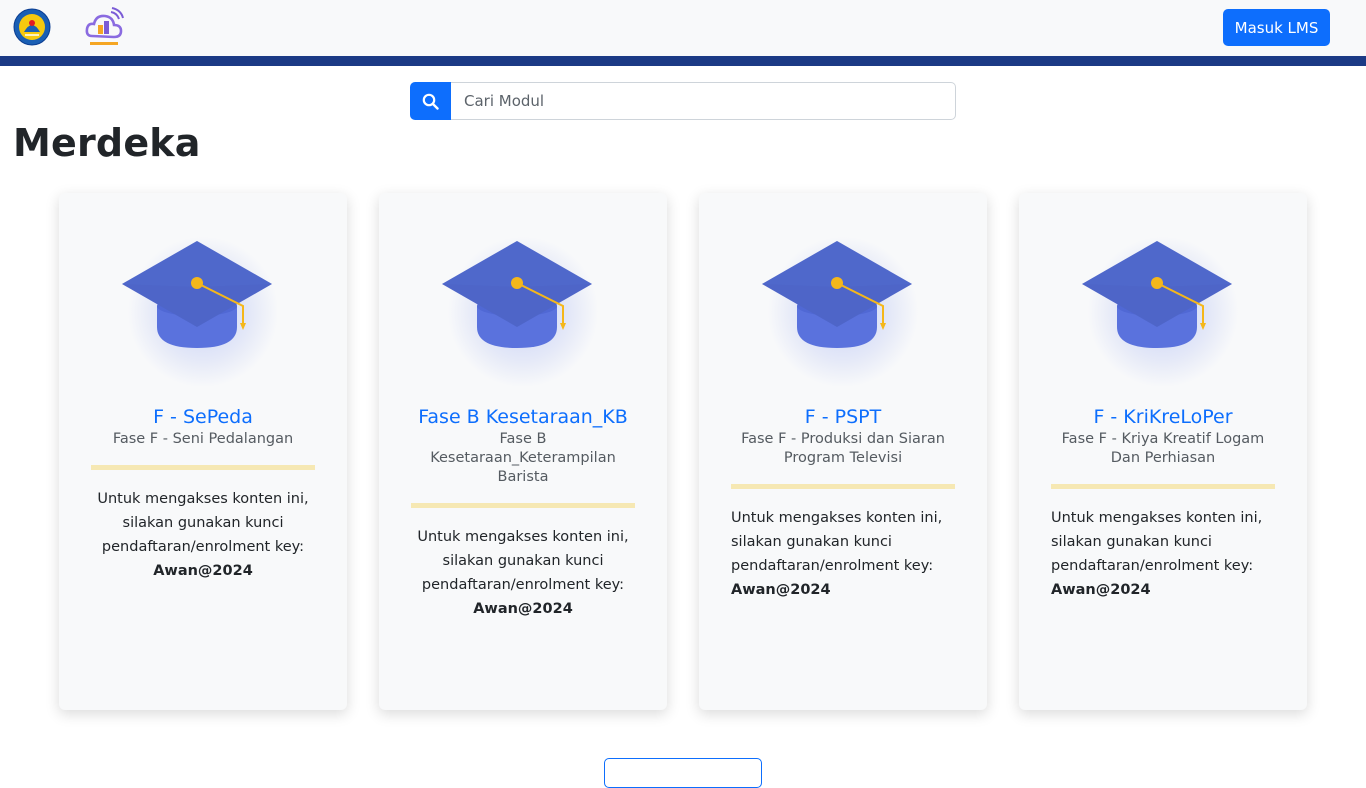 The image size is (1366, 788). I want to click on login-lms-button: Masuk LMS, so click(1276, 27).